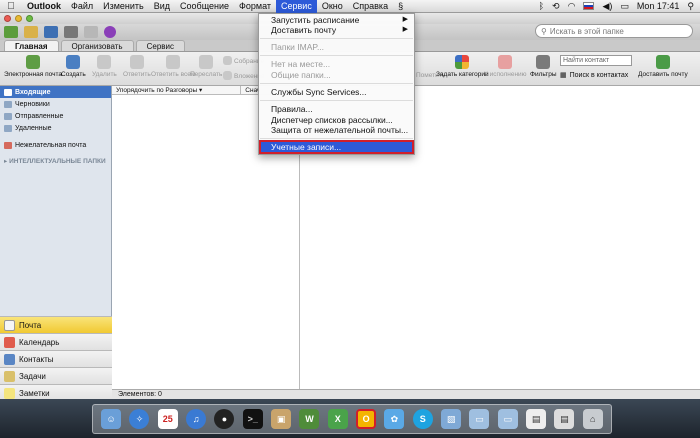 The image size is (700, 438). Describe the element at coordinates (44, 6) in the screenshot. I see `menu-app-name: Outlook` at that location.